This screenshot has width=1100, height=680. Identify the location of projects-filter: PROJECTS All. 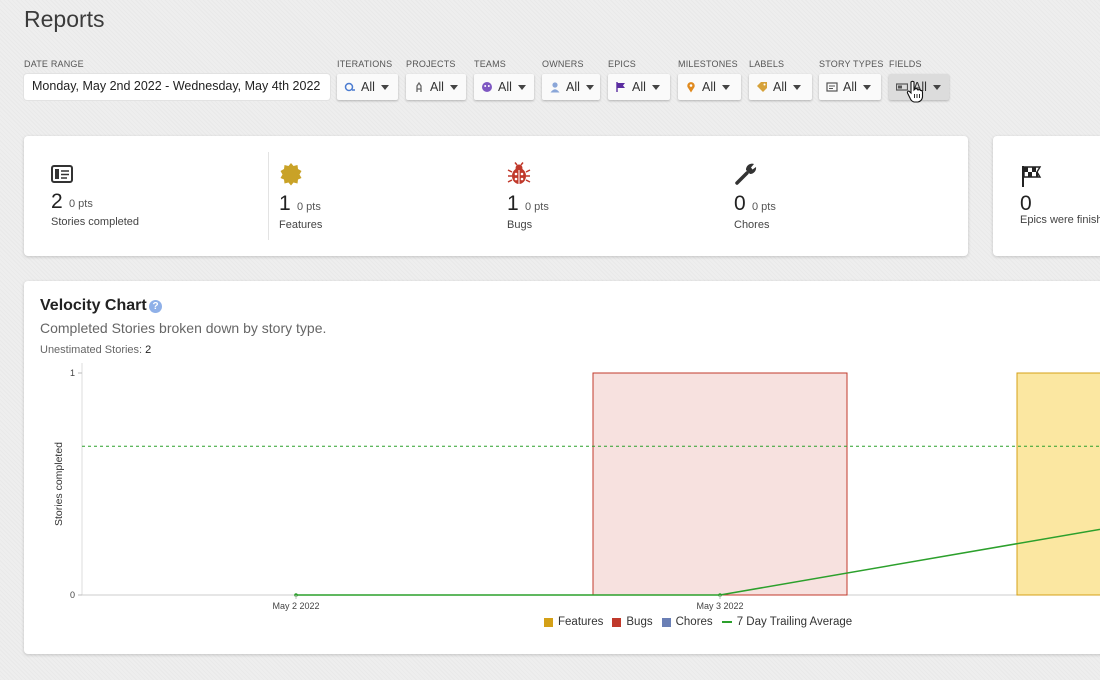
(436, 79).